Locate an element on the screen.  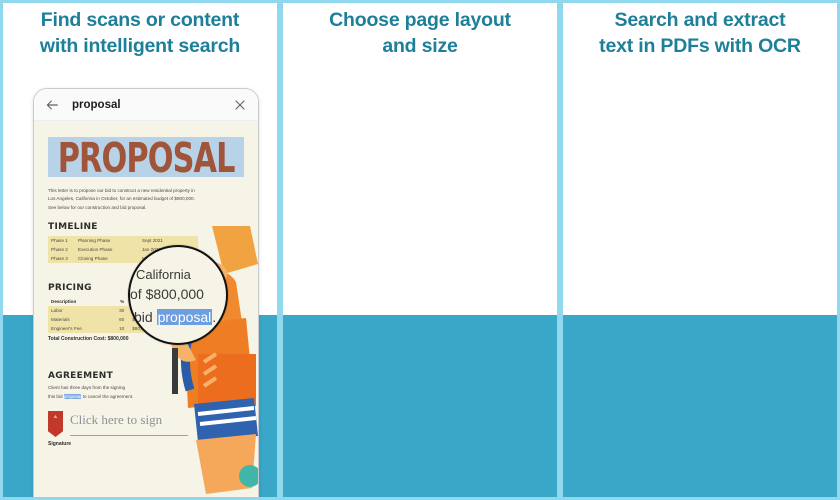
magnifier-line-3: bid proposal. is located at coordinates (175, 317).